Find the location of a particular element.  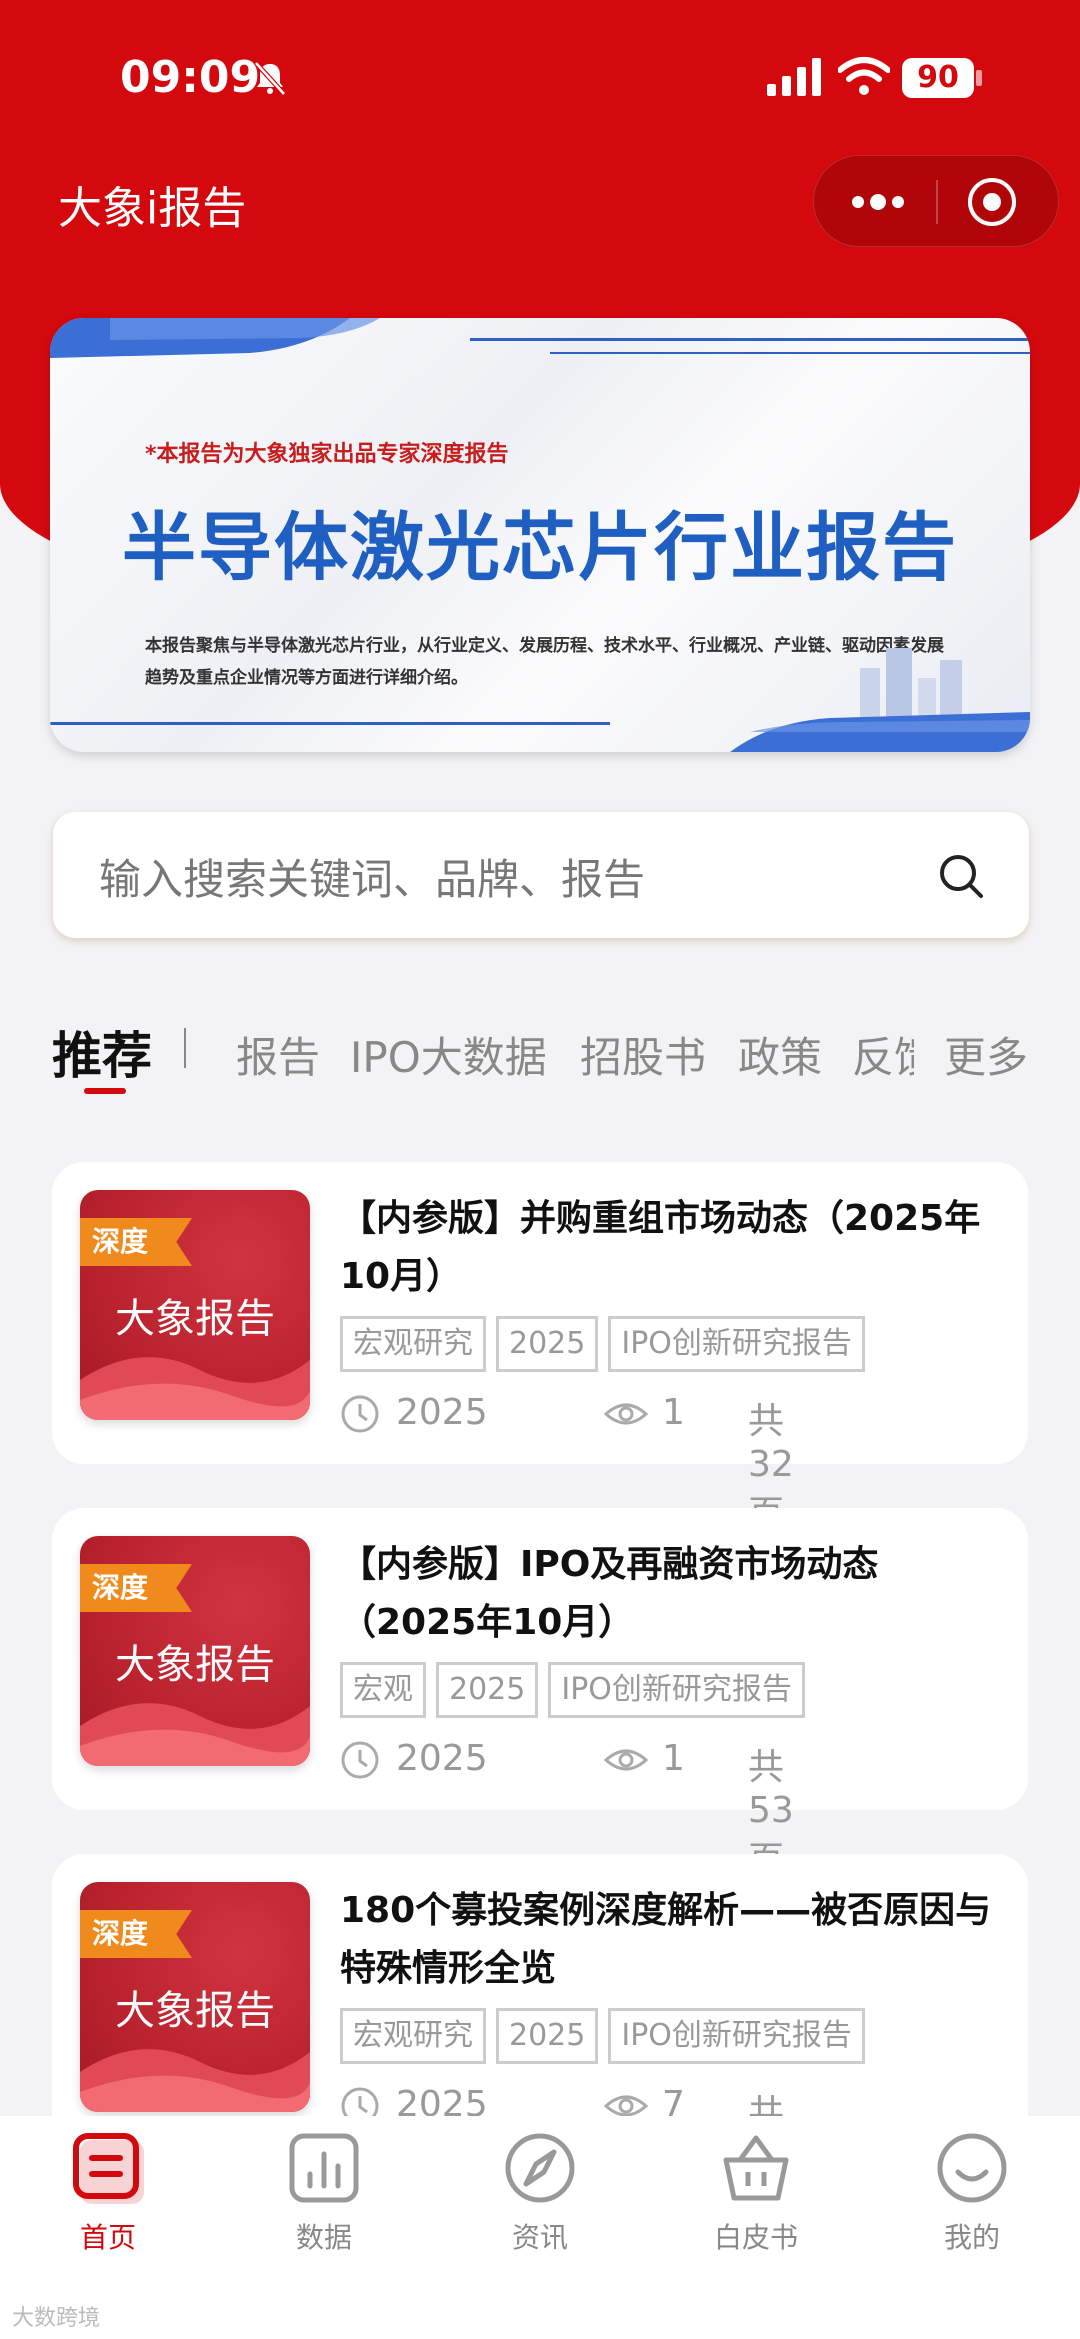

report-tags: 宏观 2025 IPO创新研究报告 is located at coordinates (577, 1690).